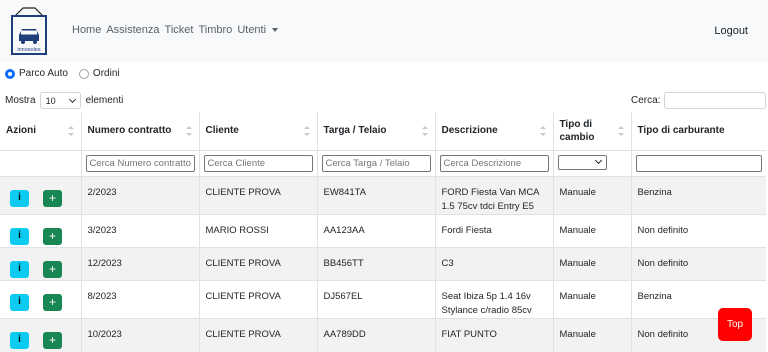 The height and width of the screenshot is (352, 768). I want to click on nav-ticket: Ticket, so click(179, 30).